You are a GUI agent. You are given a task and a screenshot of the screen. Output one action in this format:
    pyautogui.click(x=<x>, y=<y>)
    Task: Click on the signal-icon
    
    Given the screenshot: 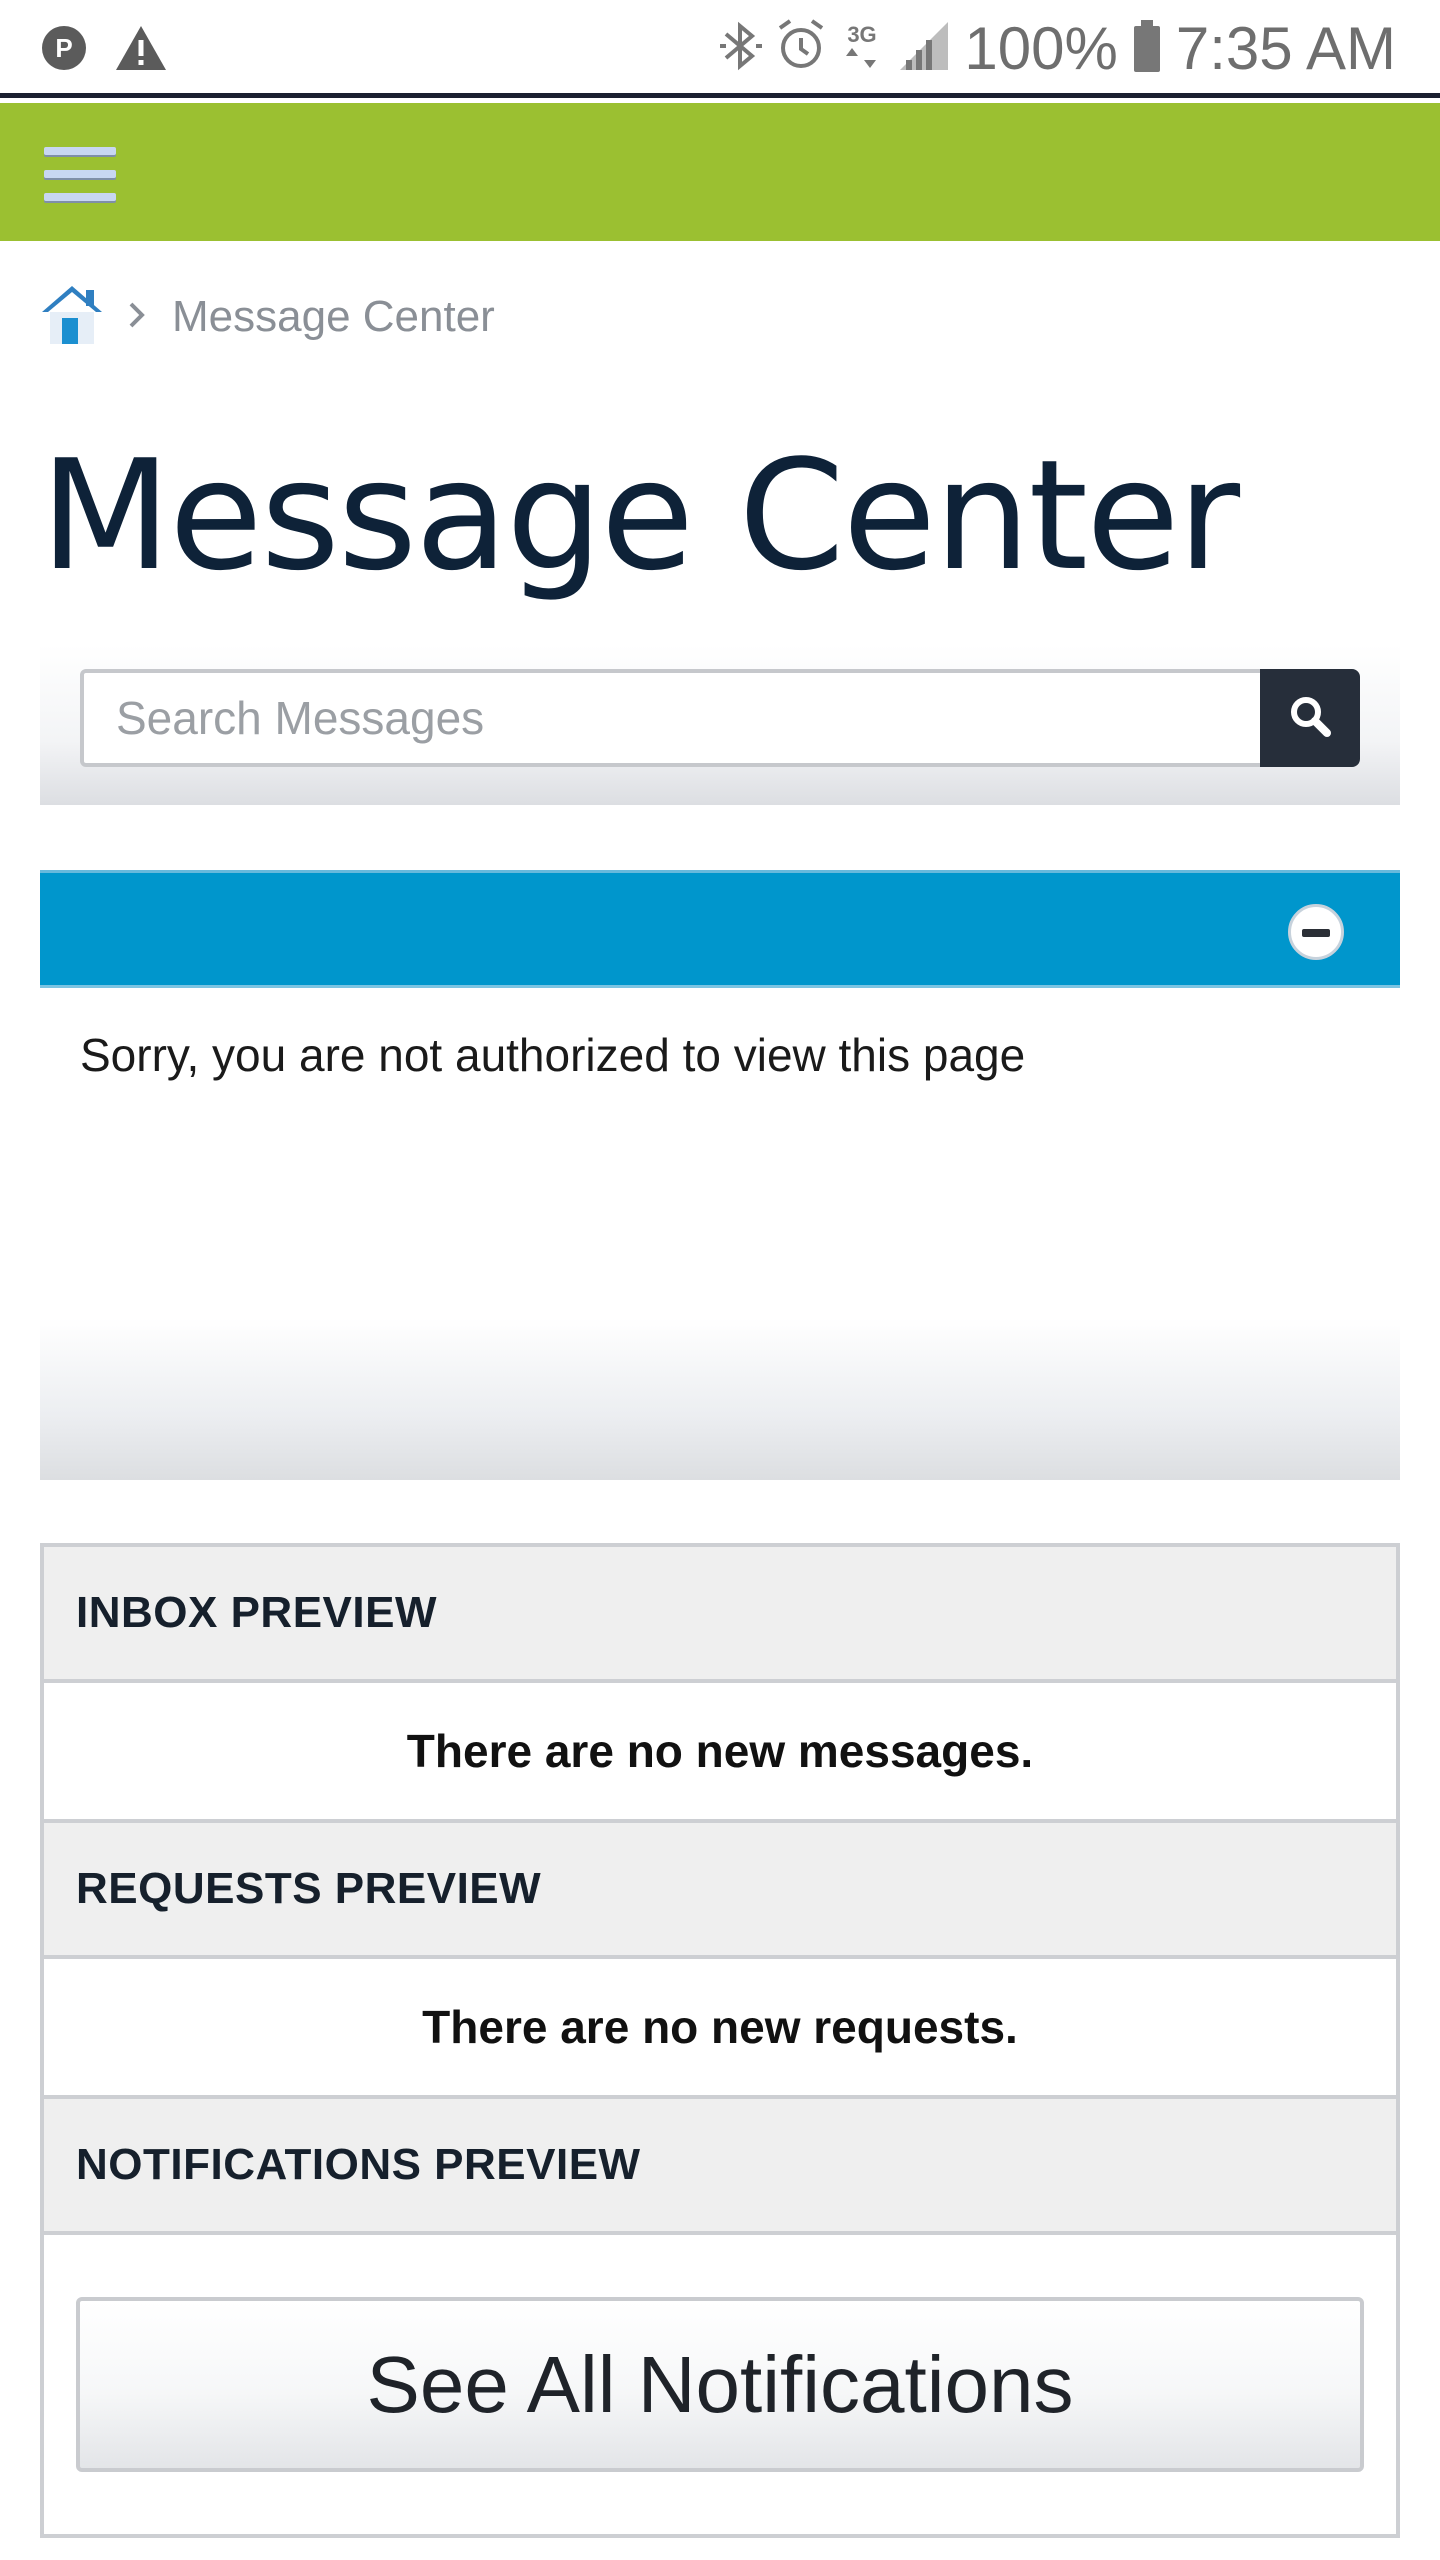 What is the action you would take?
    pyautogui.click(x=924, y=48)
    